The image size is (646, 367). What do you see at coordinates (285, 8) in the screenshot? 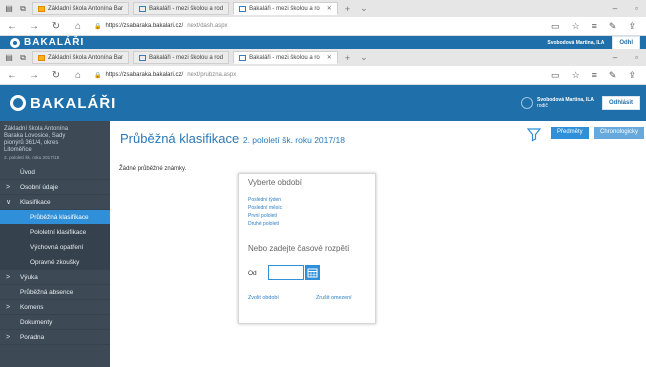
I see `background-tab-active: Bakaláři - mezi školou a ro ✕` at bounding box center [285, 8].